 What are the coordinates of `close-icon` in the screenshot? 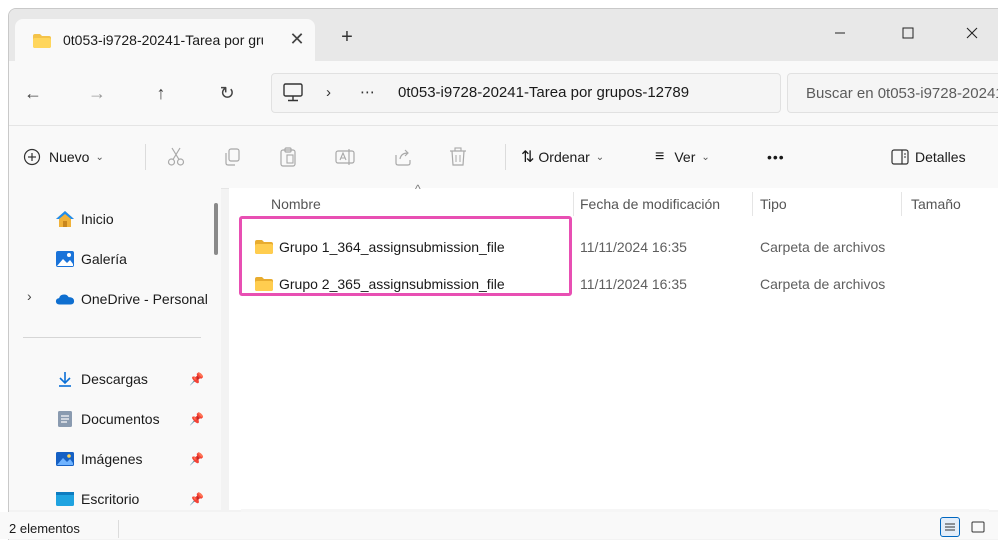 It's located at (972, 33).